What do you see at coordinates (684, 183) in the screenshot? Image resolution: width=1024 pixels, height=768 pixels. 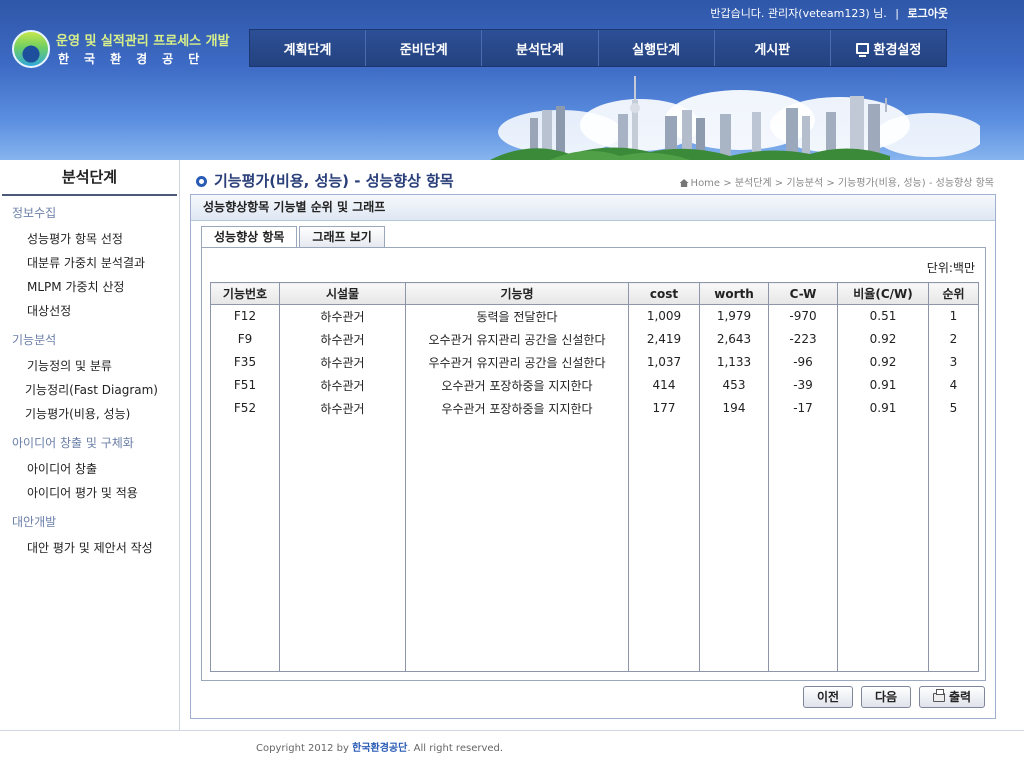 I see `home-icon` at bounding box center [684, 183].